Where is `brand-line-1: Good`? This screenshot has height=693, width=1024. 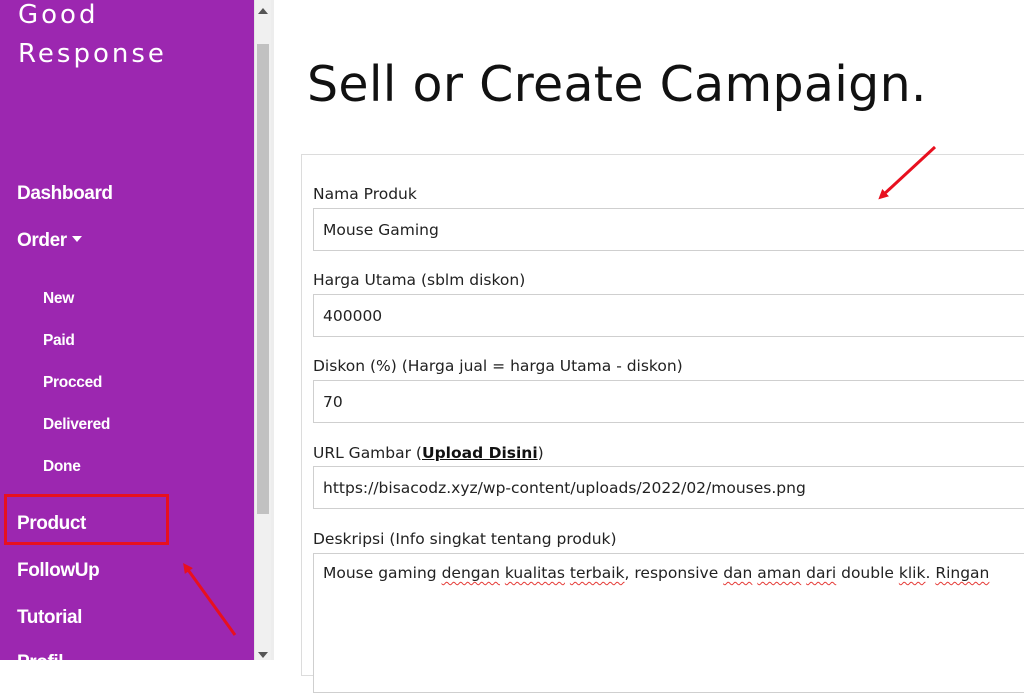
brand-line-1: Good is located at coordinates (58, 15).